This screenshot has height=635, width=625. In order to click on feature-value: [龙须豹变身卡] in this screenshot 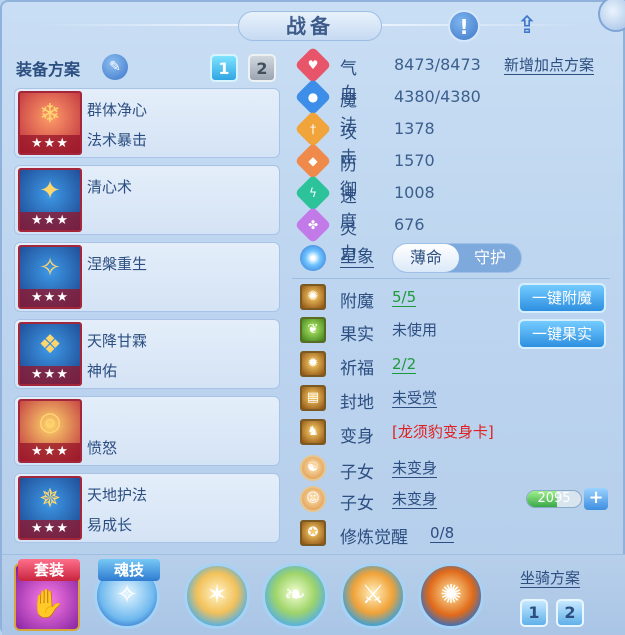, I will do `click(443, 432)`.